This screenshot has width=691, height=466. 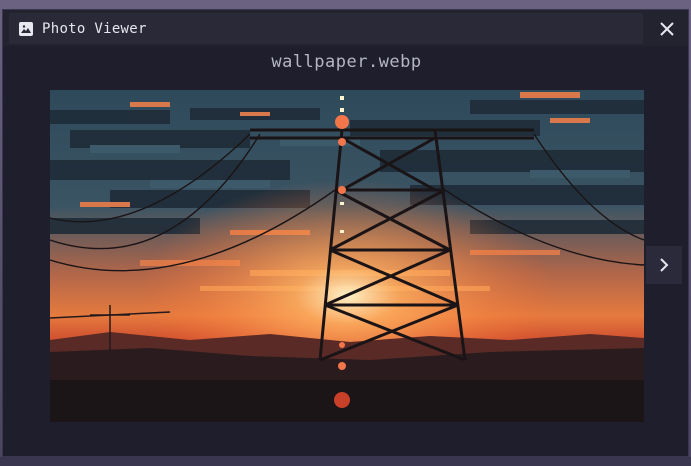 I want to click on title-bar: Photo Viewer, so click(x=345, y=28).